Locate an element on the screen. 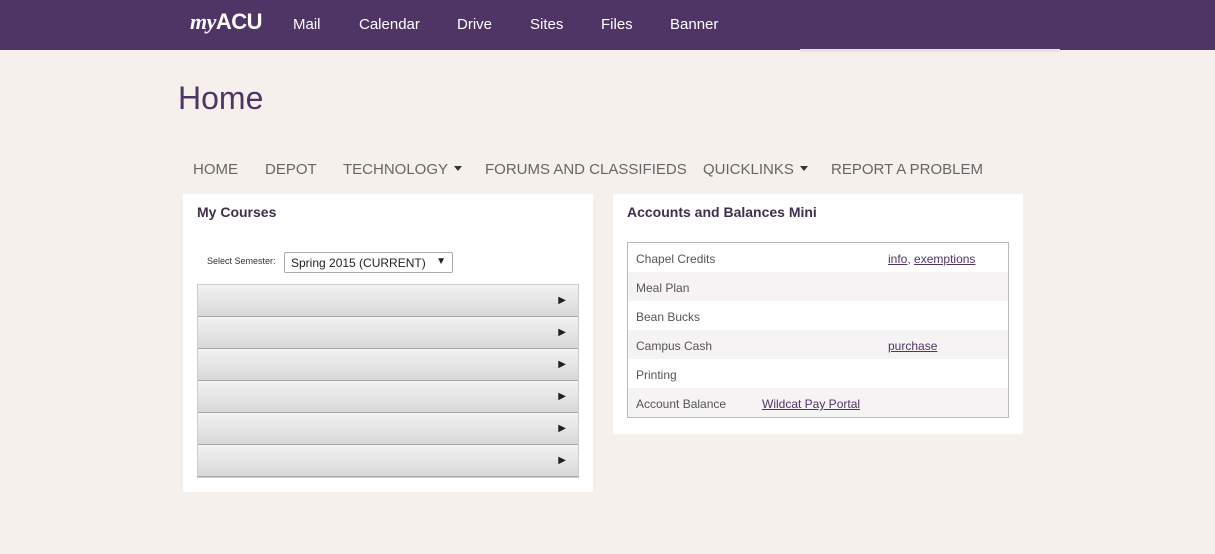 This screenshot has height=554, width=1215. balance-row-meal-plan: Meal Plan is located at coordinates (818, 286).